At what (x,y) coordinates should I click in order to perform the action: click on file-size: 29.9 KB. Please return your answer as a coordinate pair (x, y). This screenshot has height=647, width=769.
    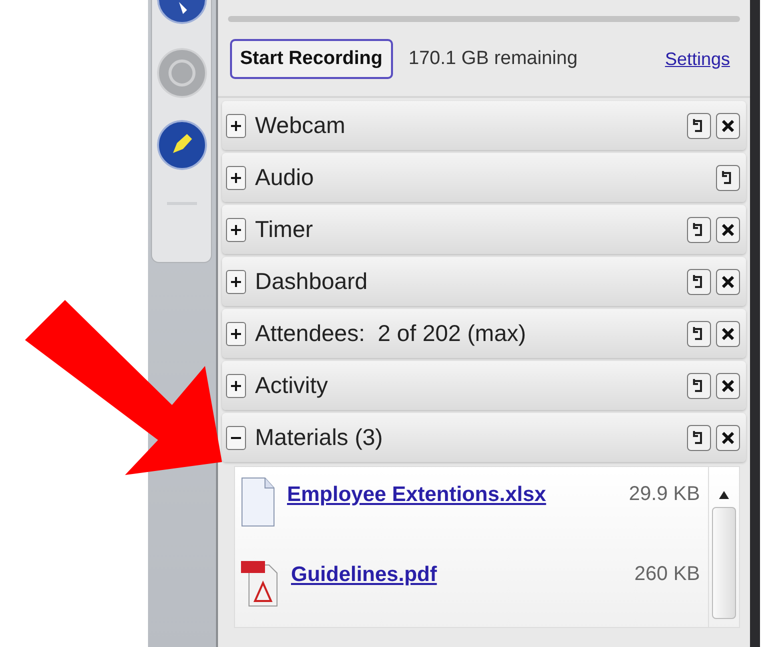
    Looking at the image, I should click on (664, 494).